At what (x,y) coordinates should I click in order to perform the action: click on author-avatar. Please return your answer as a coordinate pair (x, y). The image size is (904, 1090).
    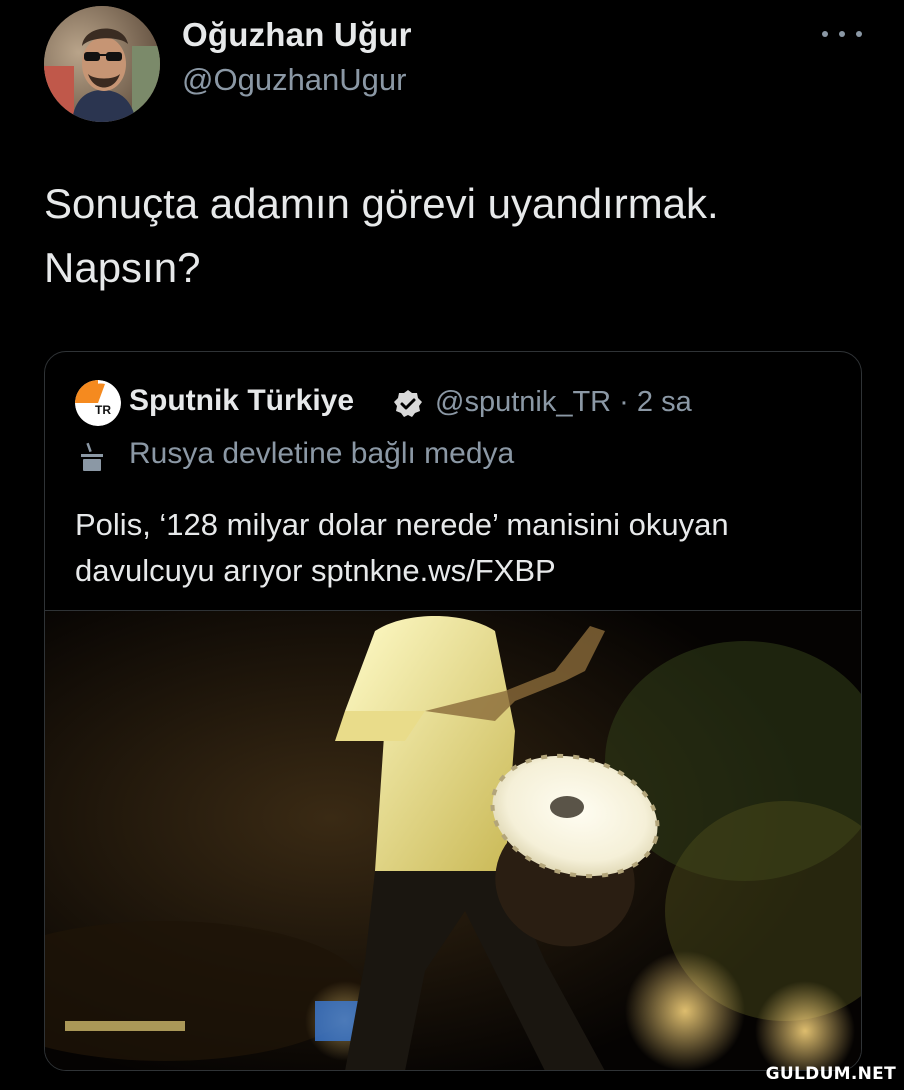
    Looking at the image, I should click on (102, 64).